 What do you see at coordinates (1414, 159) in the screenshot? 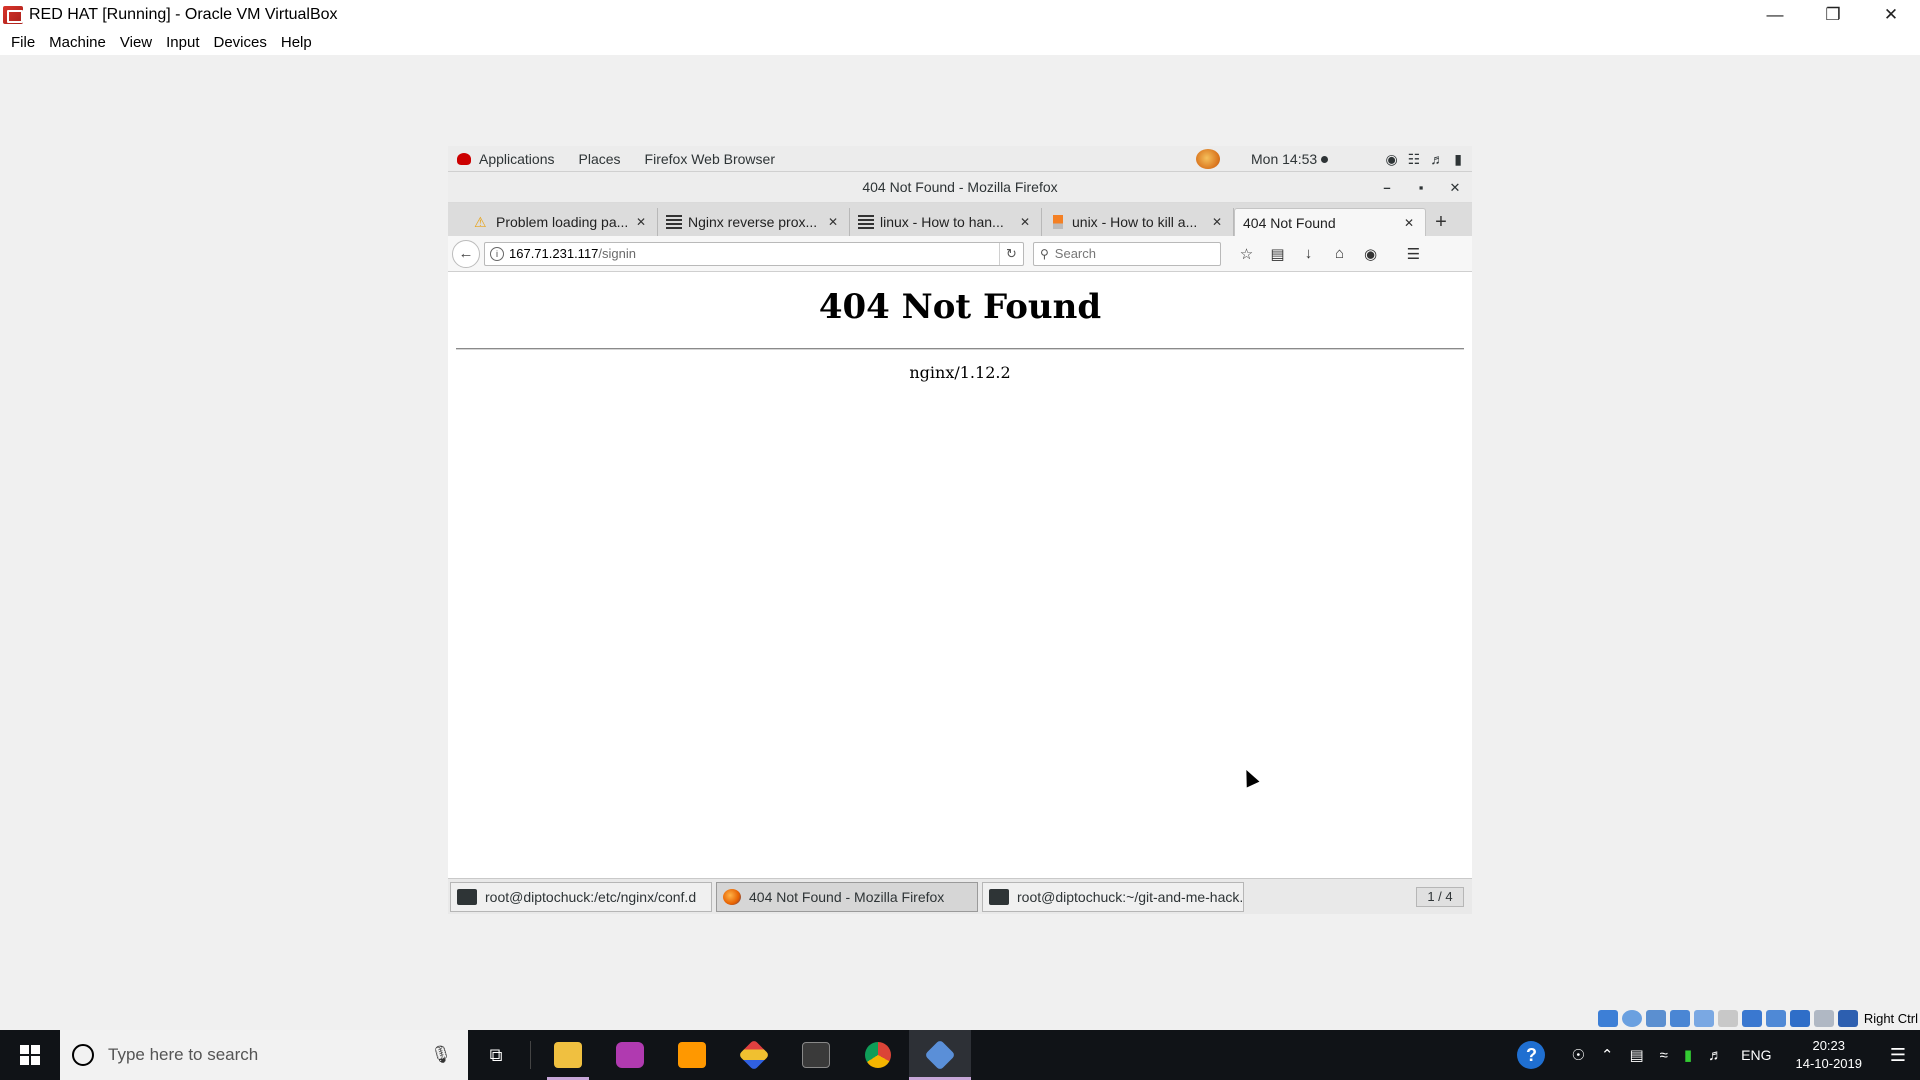
I see `network-icon: ☷` at bounding box center [1414, 159].